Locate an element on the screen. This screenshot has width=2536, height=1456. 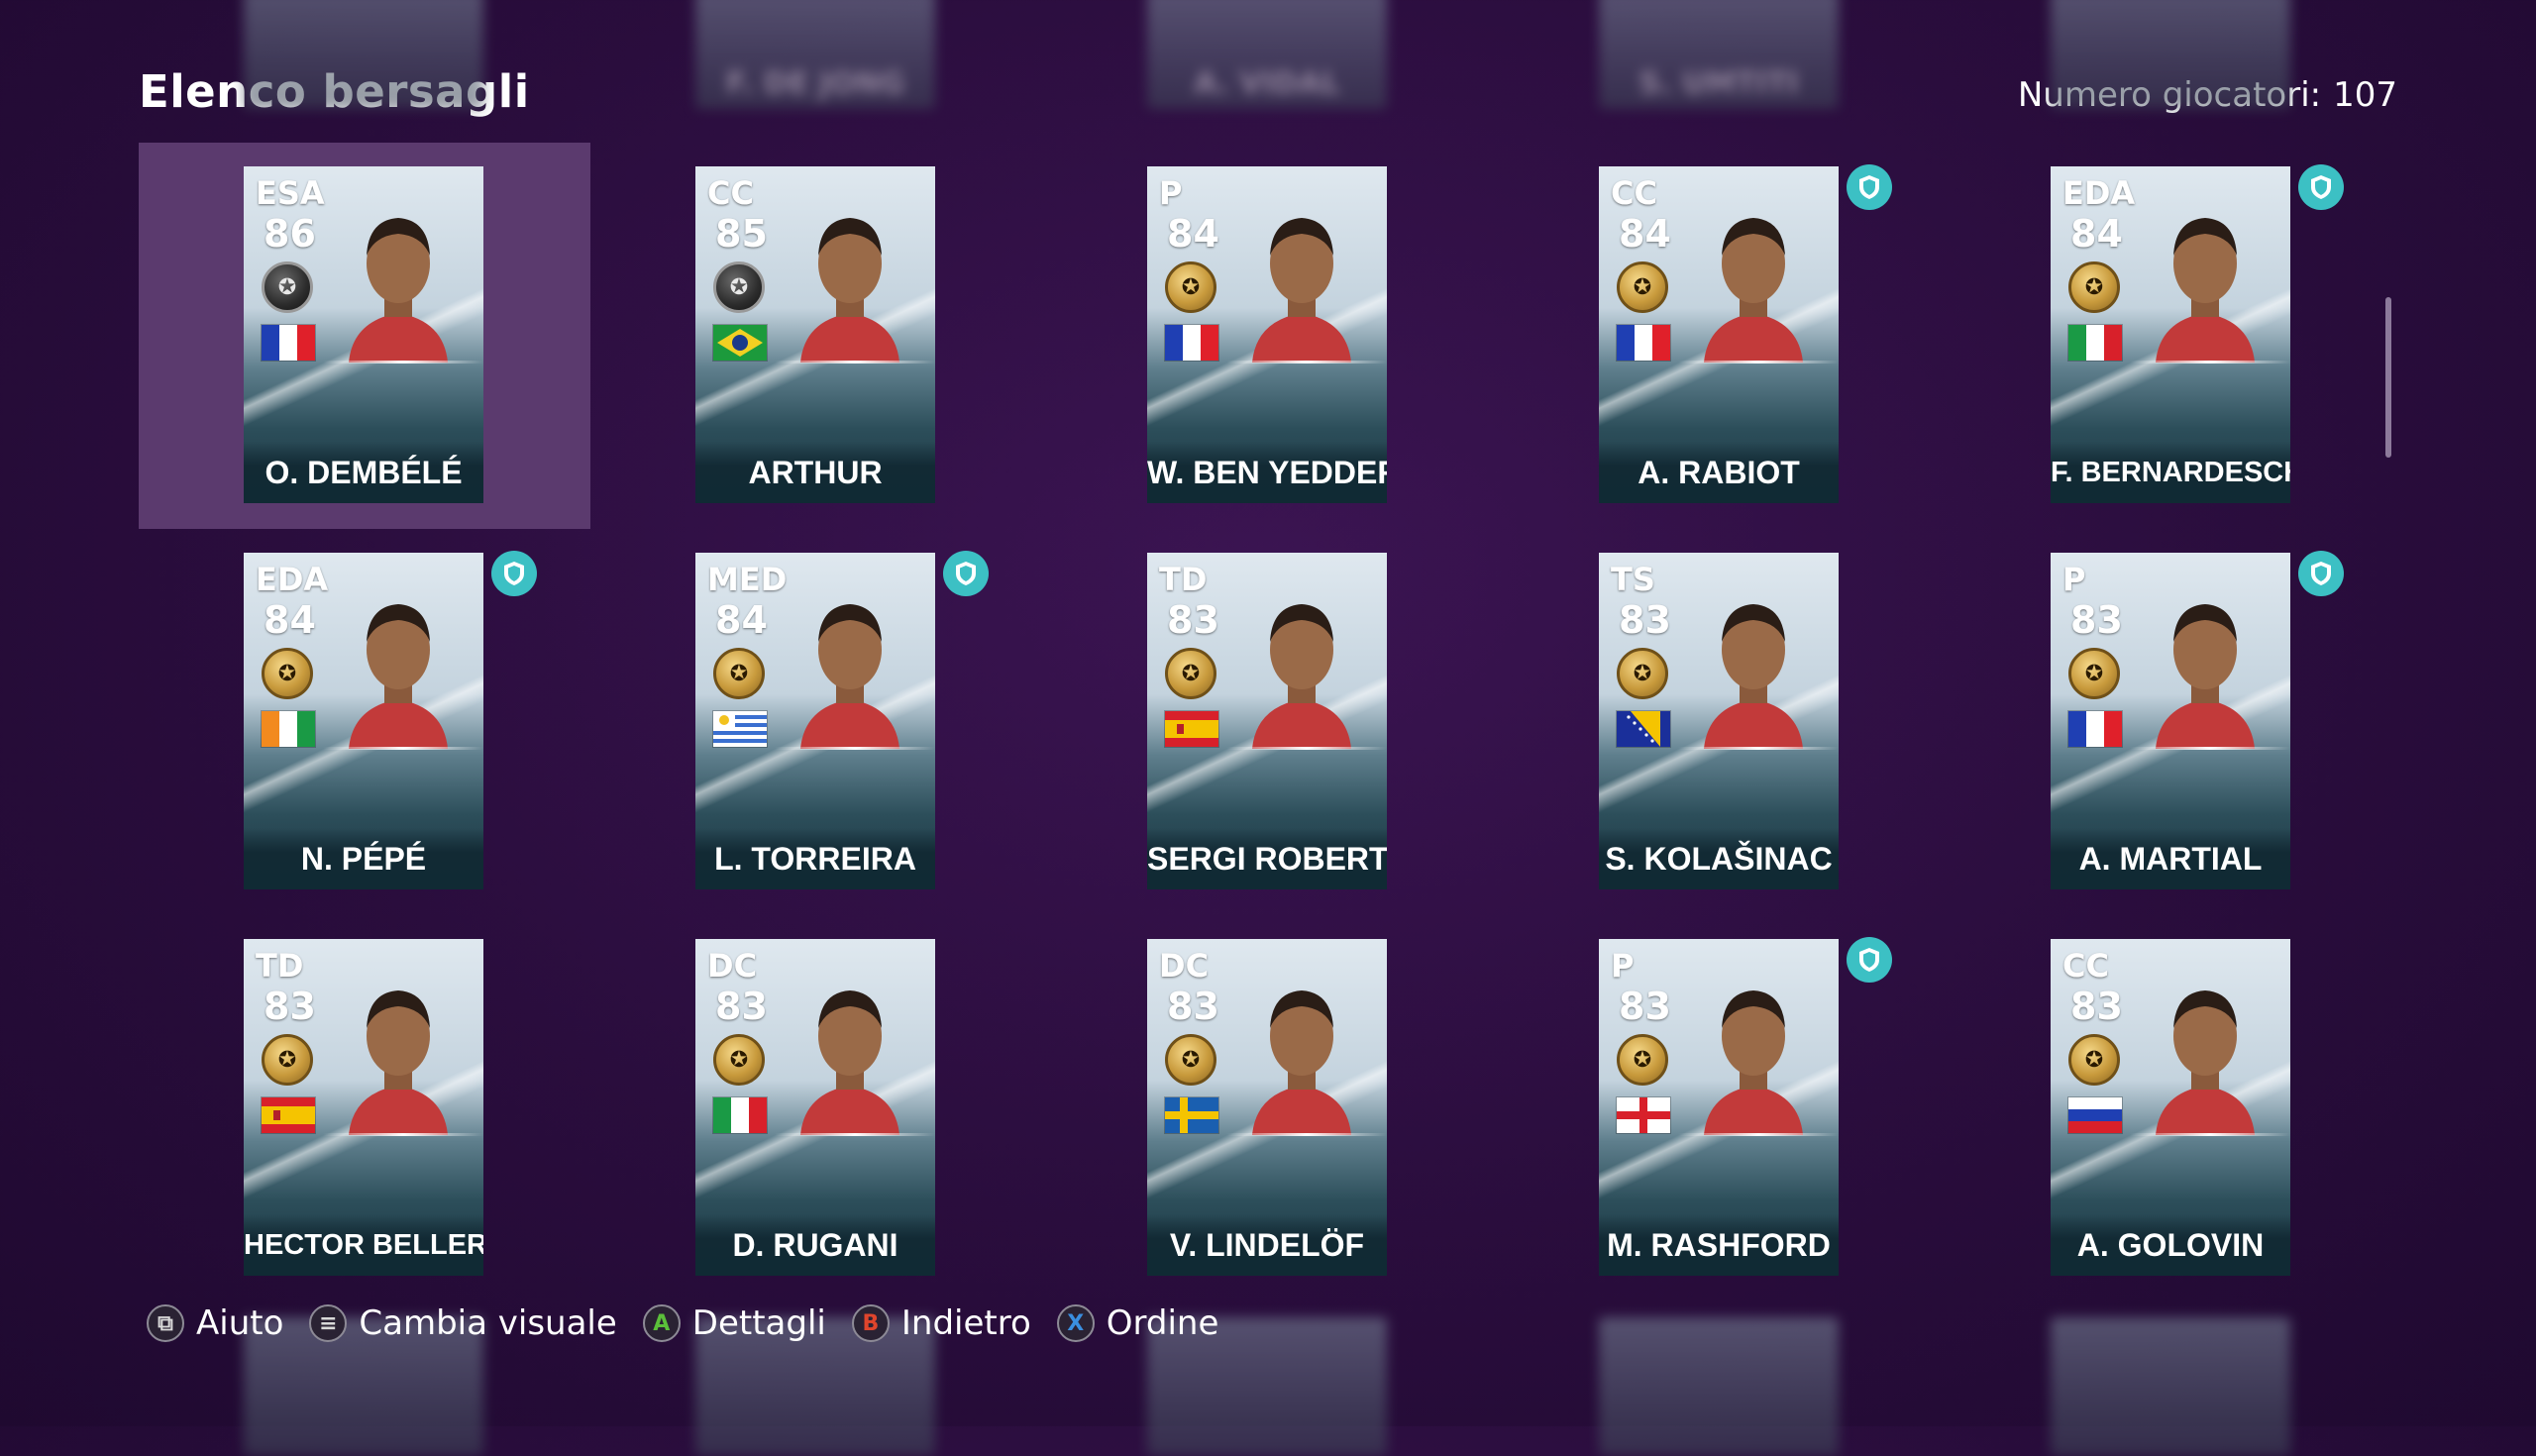
england-flag-icon is located at coordinates (1643, 1115).